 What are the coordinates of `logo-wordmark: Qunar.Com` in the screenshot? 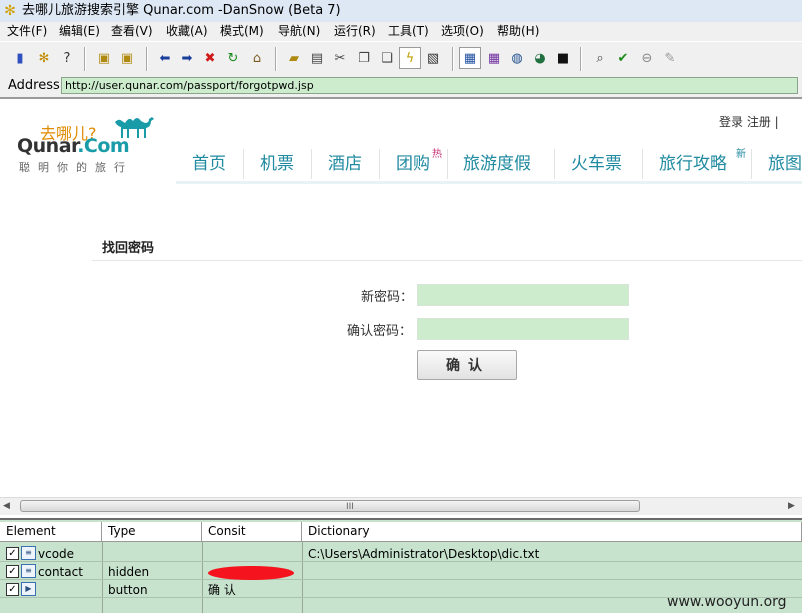 It's located at (73, 146).